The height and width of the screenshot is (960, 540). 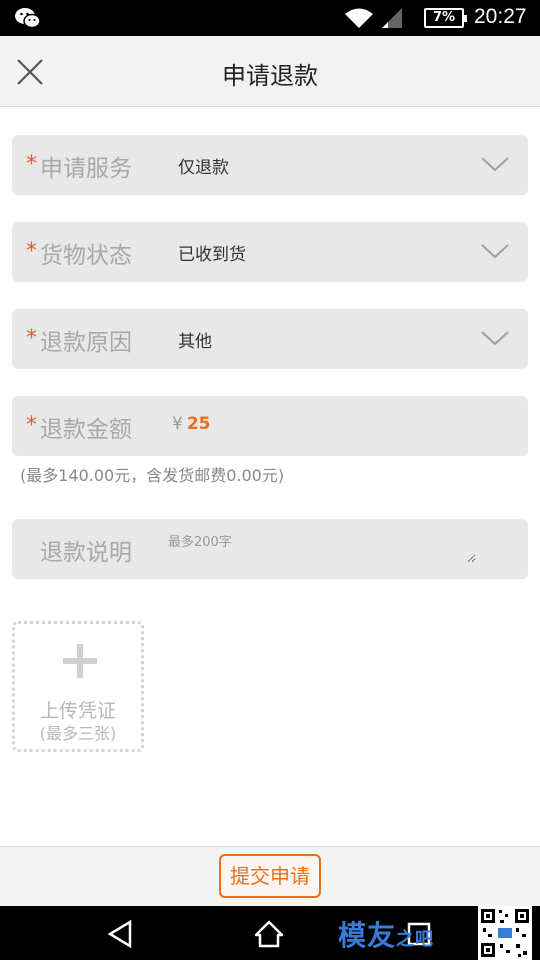 I want to click on navigation-bar: 模友之吧, so click(x=270, y=933).